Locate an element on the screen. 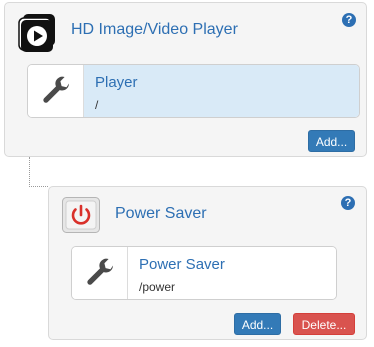 This screenshot has height=347, width=374. module-title: HD Image/Video Player is located at coordinates (154, 29).